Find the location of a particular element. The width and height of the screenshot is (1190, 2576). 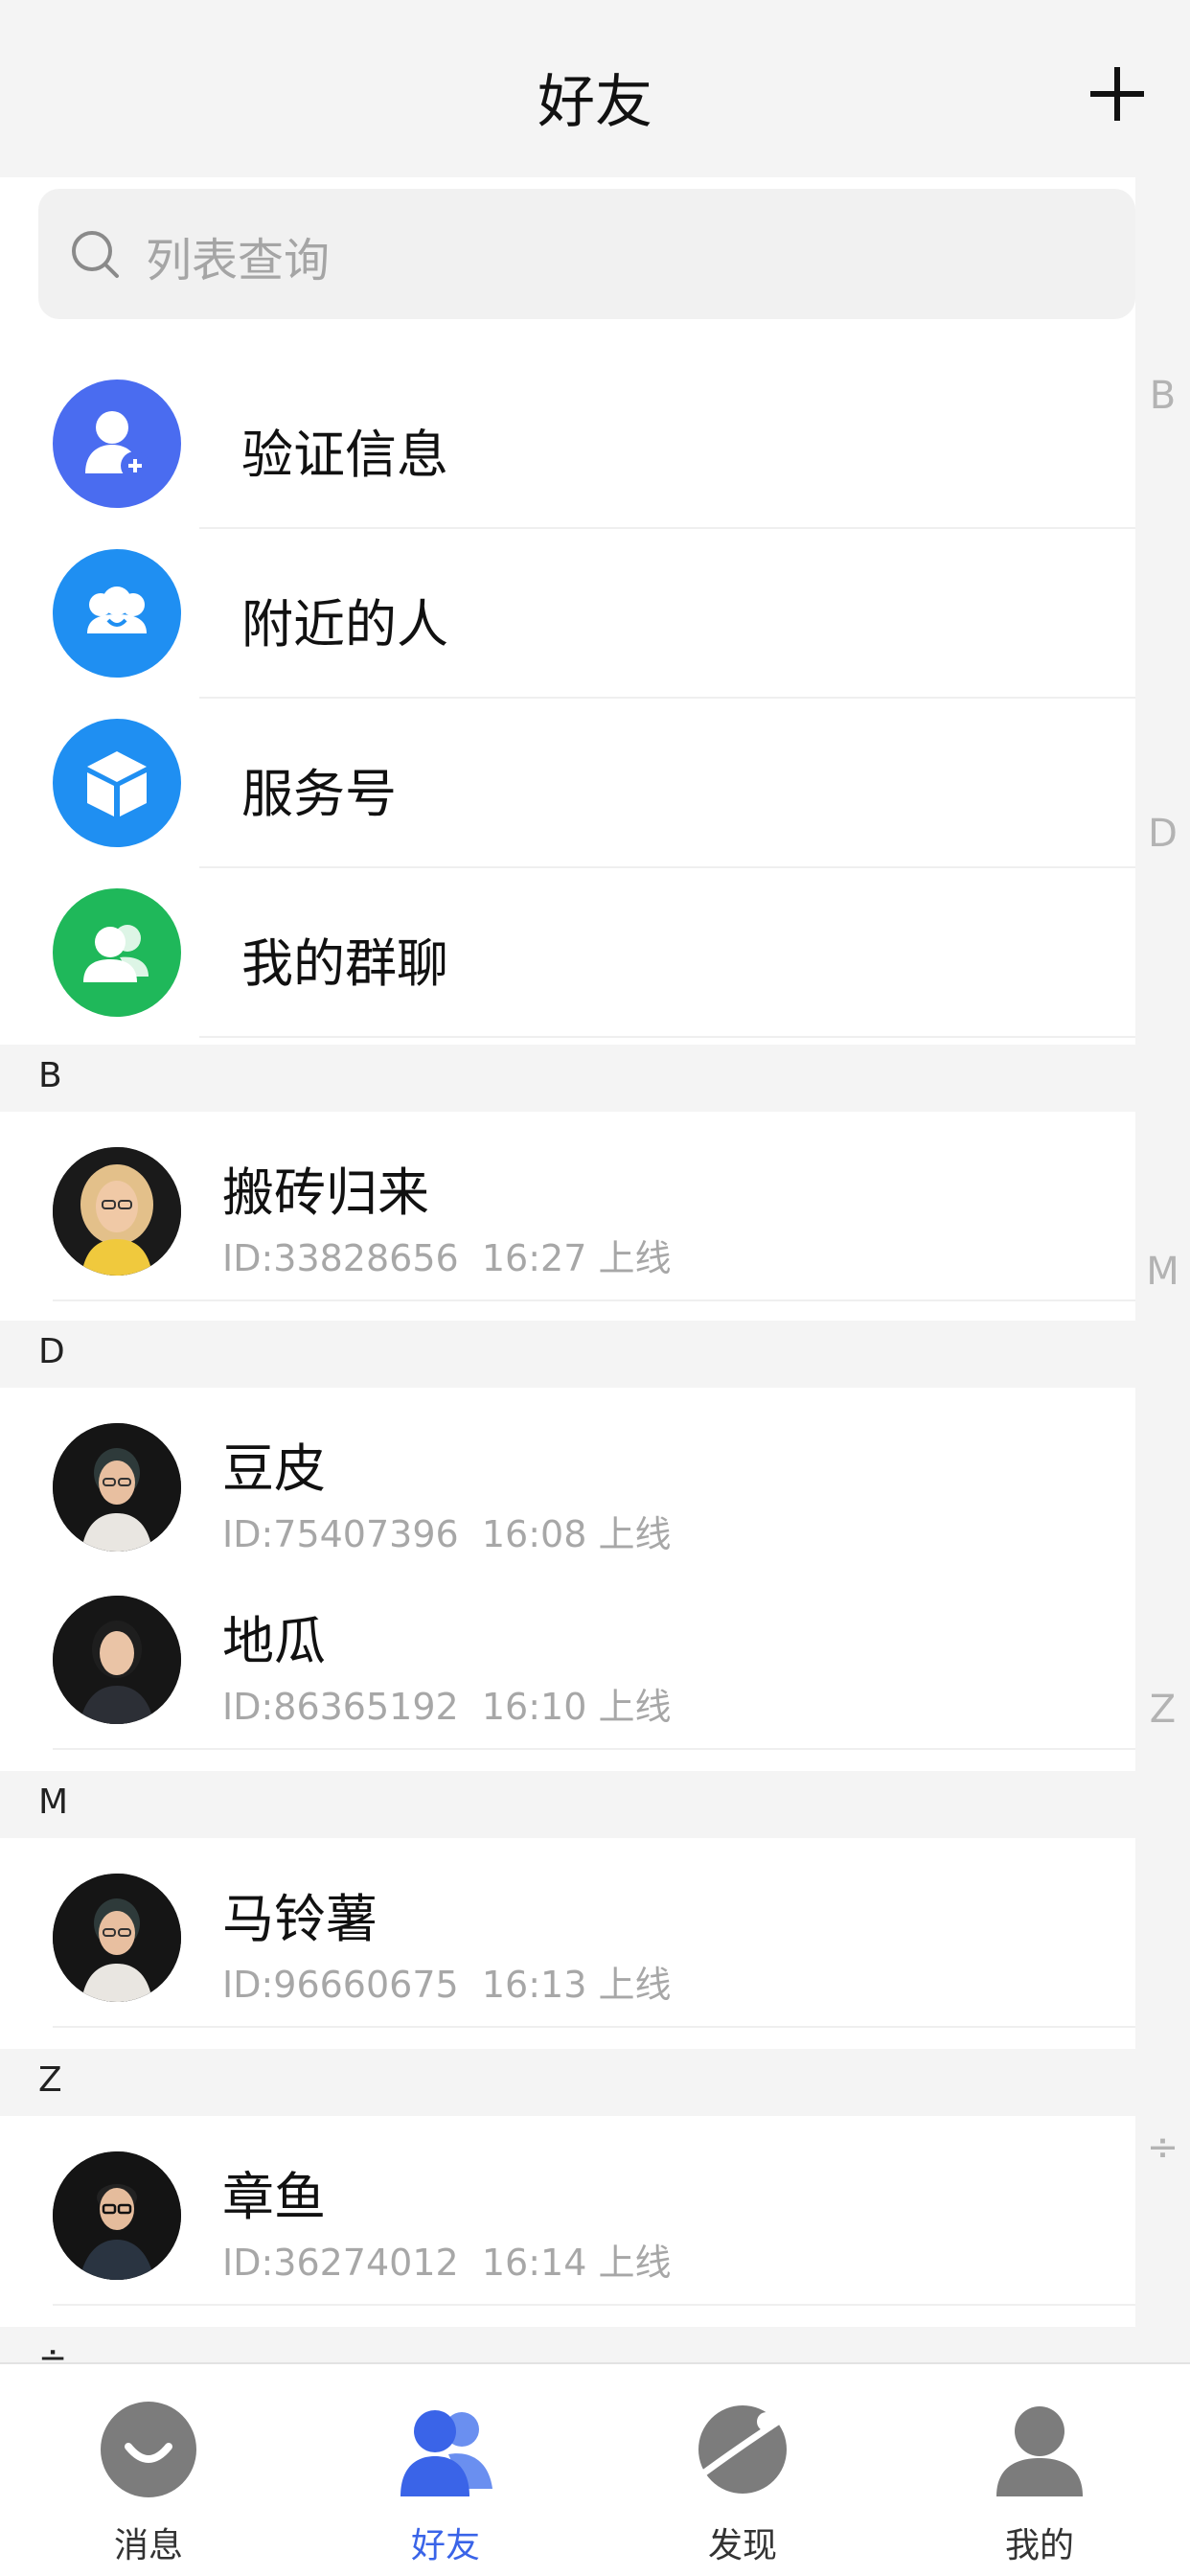

friend-id: ID:75407396 is located at coordinates (341, 1534).